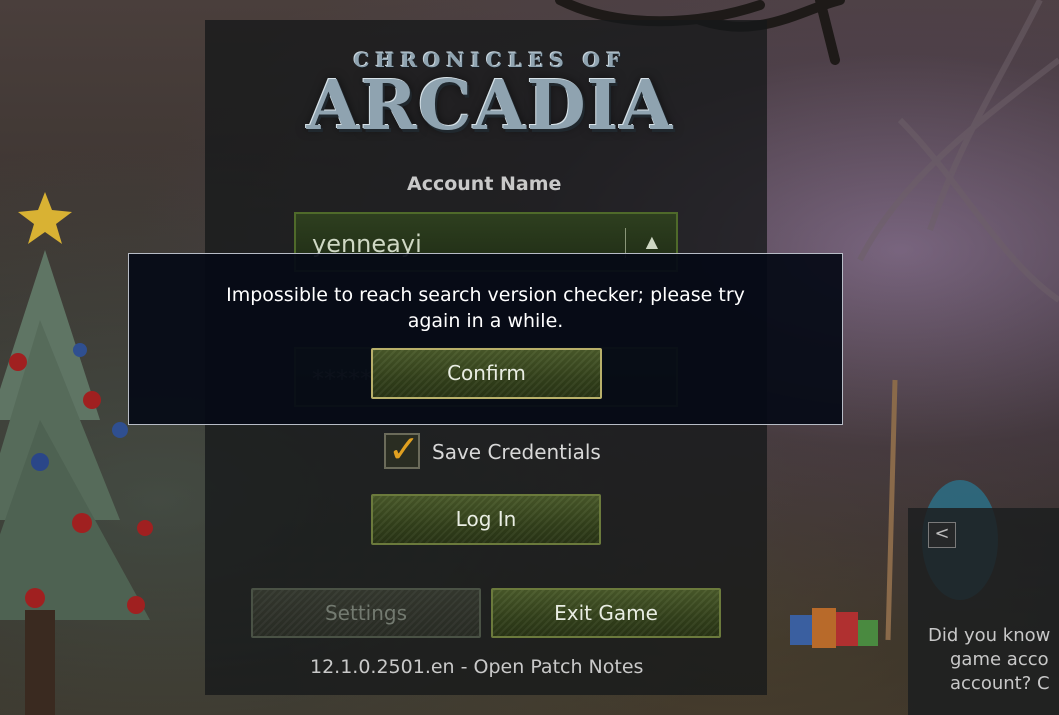 This screenshot has width=1059, height=715. I want to click on gift-boxes-decoration, so click(834, 628).